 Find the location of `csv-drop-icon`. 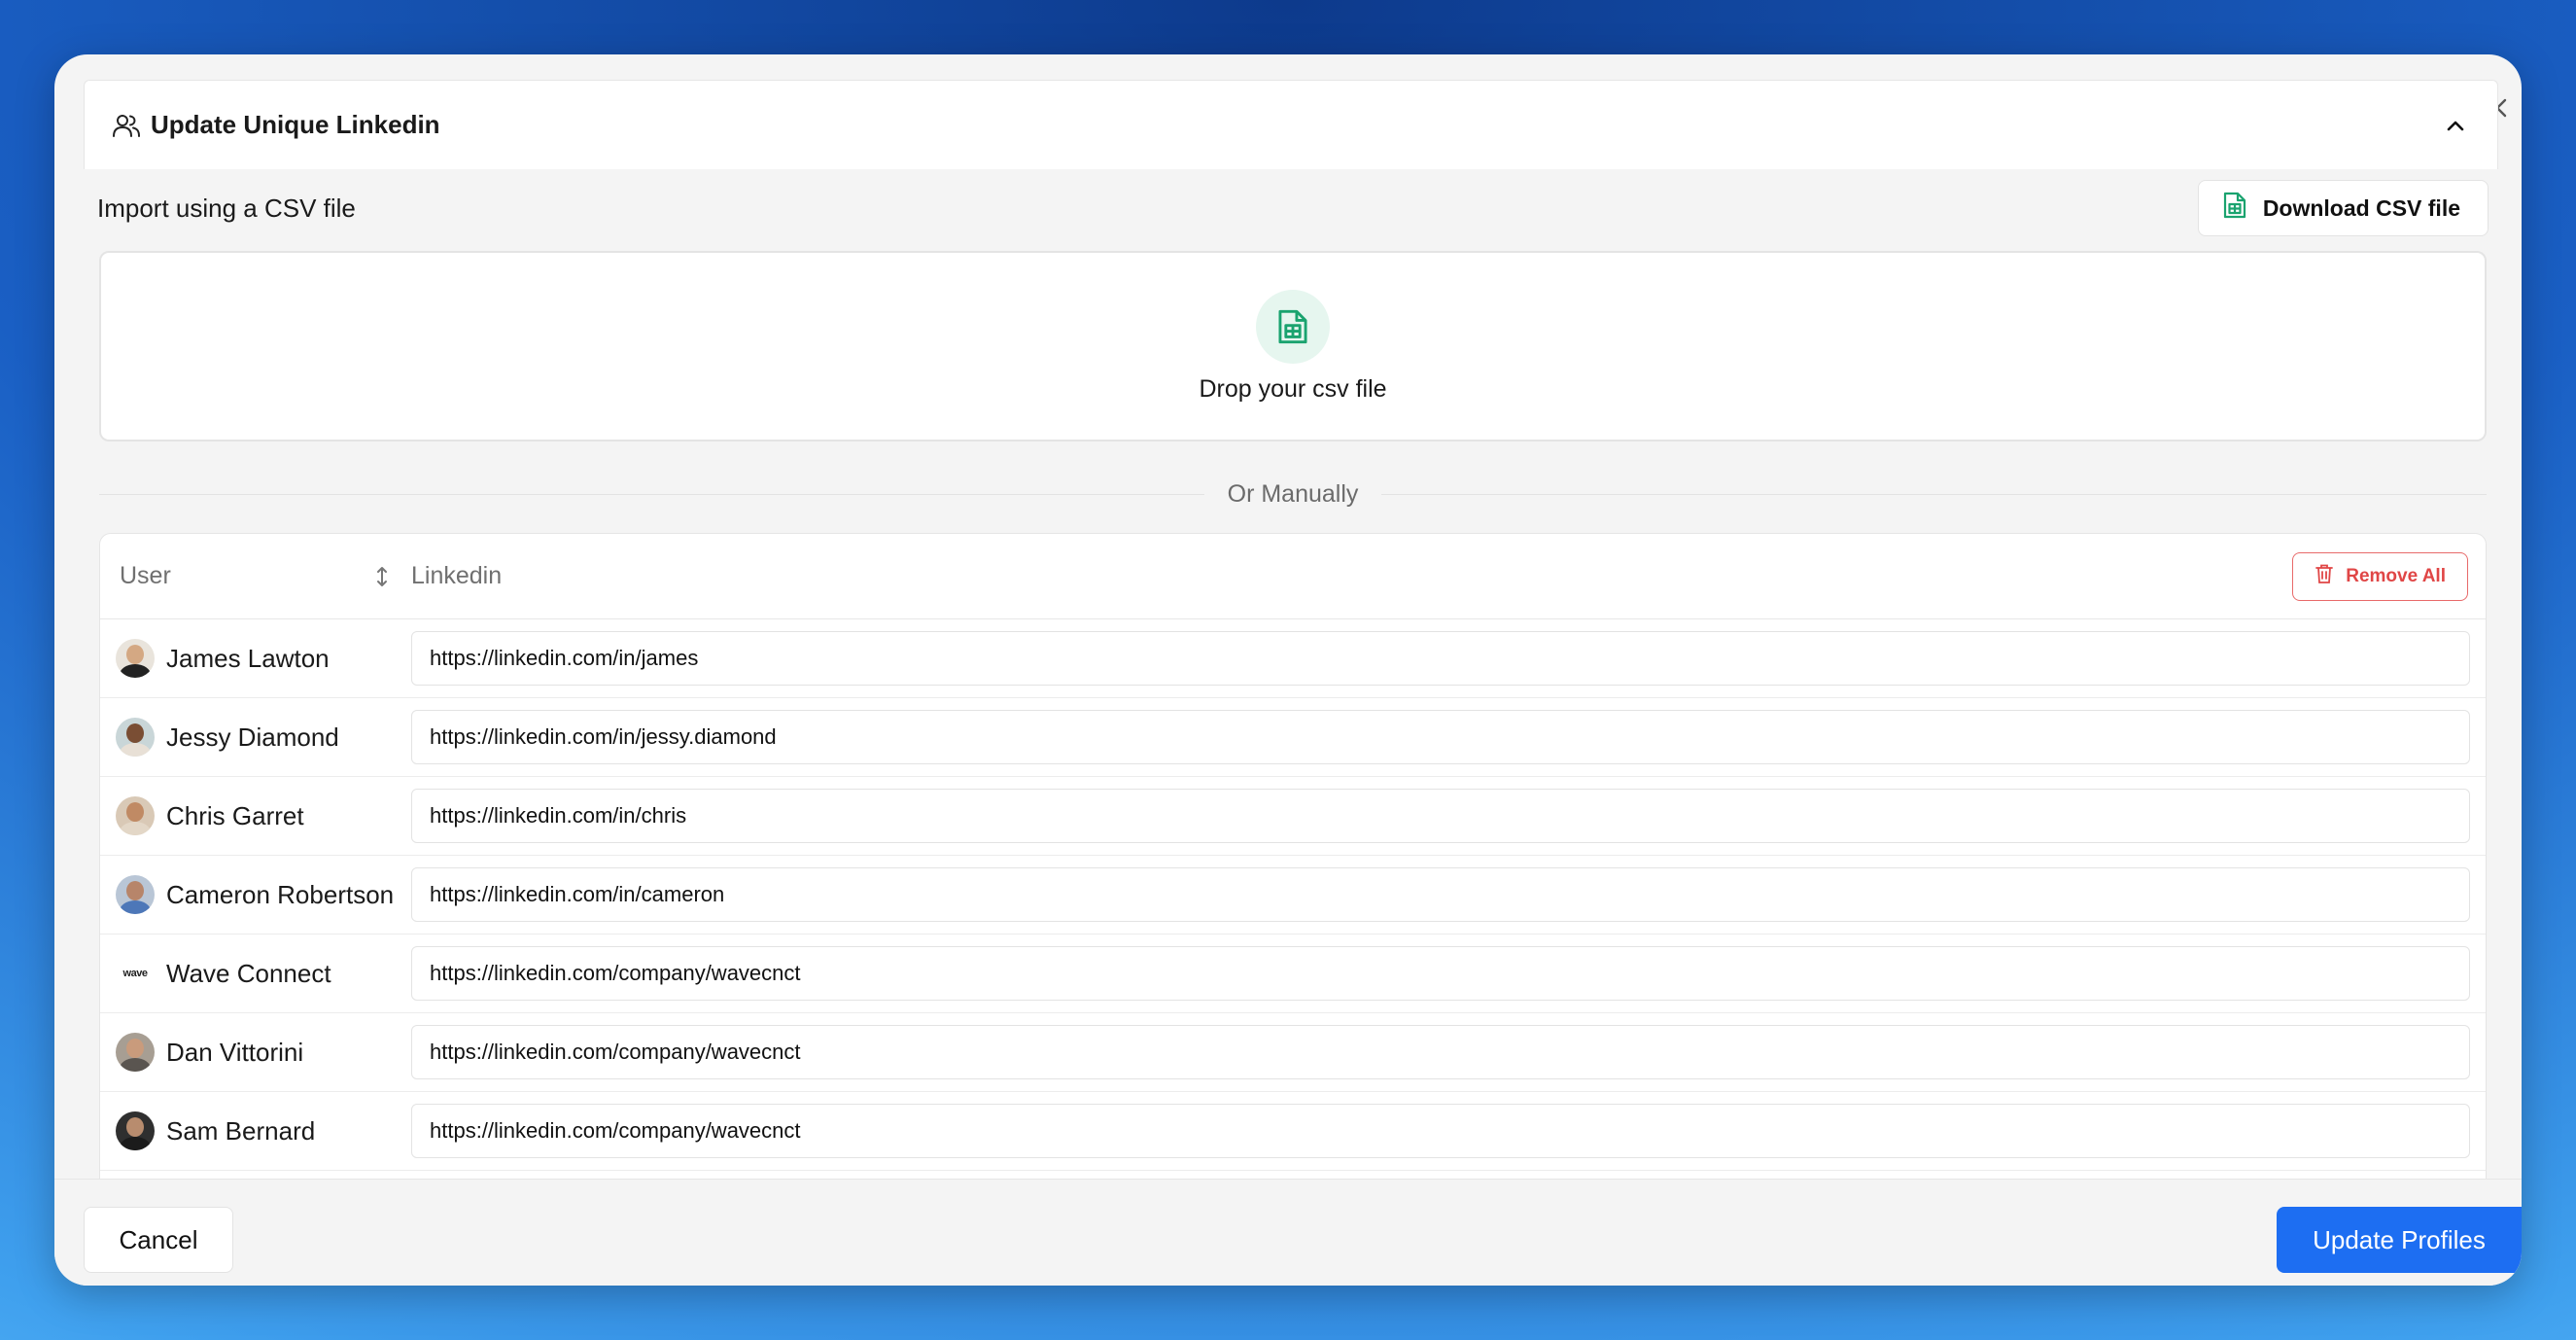

csv-drop-icon is located at coordinates (1293, 326).